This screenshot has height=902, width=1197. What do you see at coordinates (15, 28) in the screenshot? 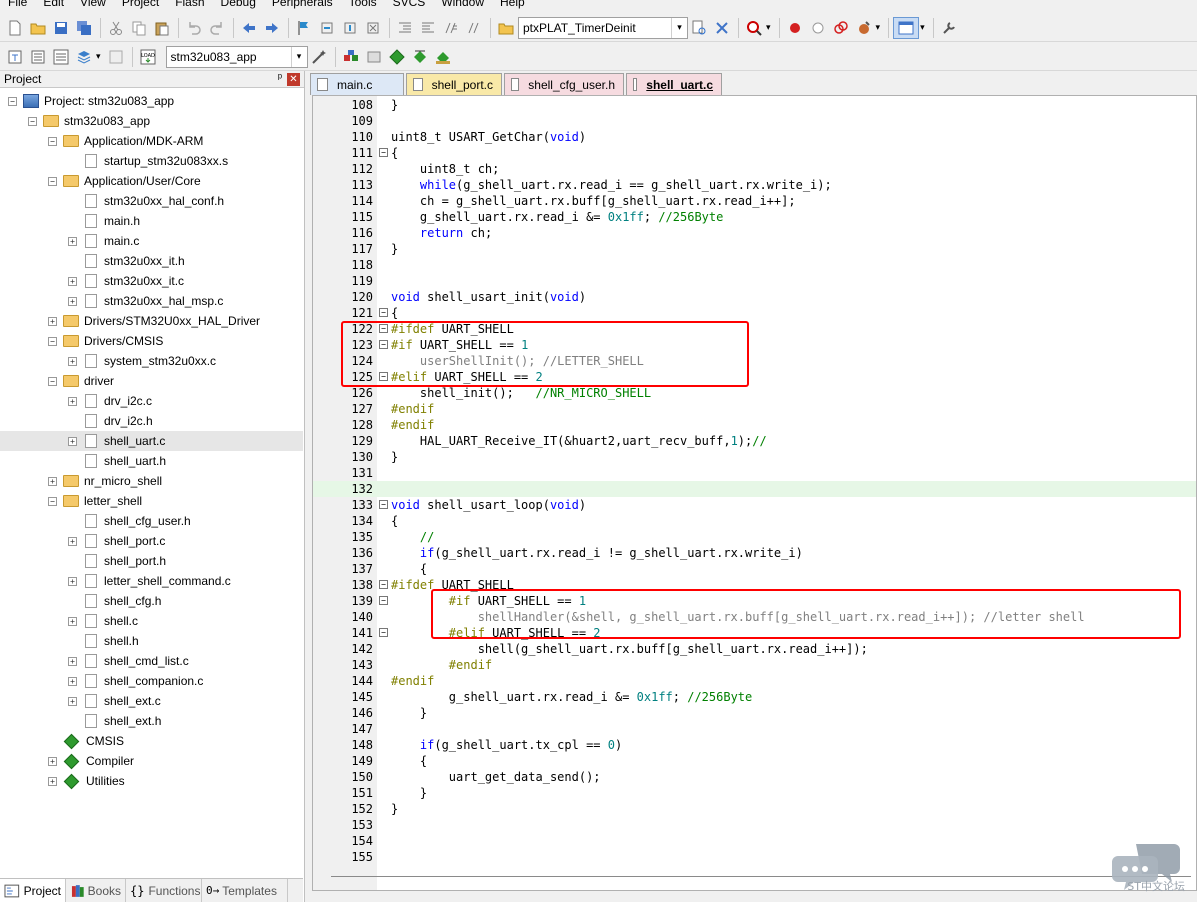
I see `new-file-button` at bounding box center [15, 28].